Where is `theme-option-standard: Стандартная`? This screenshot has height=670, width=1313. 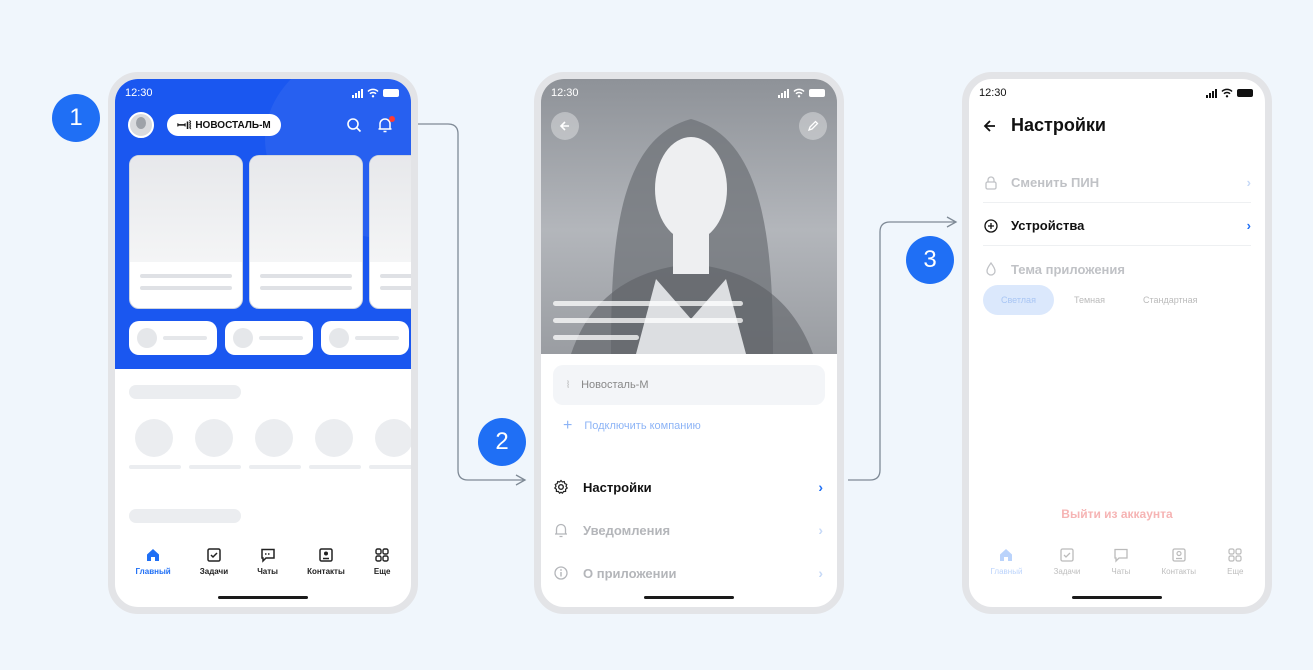
theme-option-standard: Стандартная is located at coordinates (1170, 300).